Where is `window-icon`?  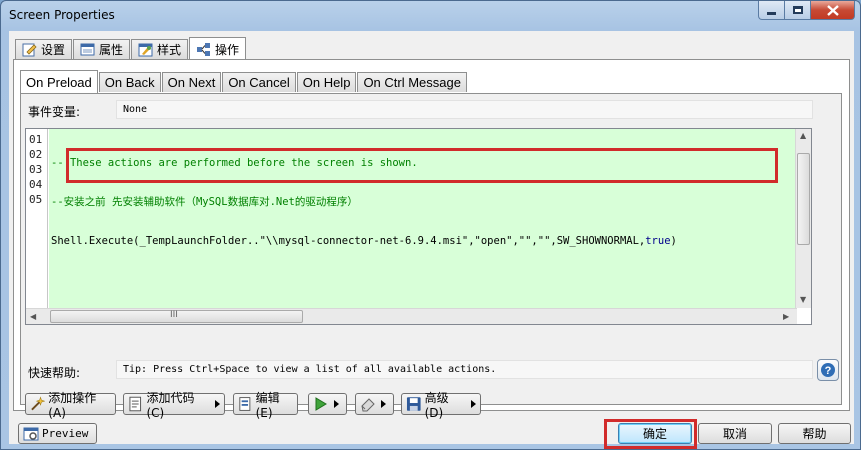 window-icon is located at coordinates (87, 49).